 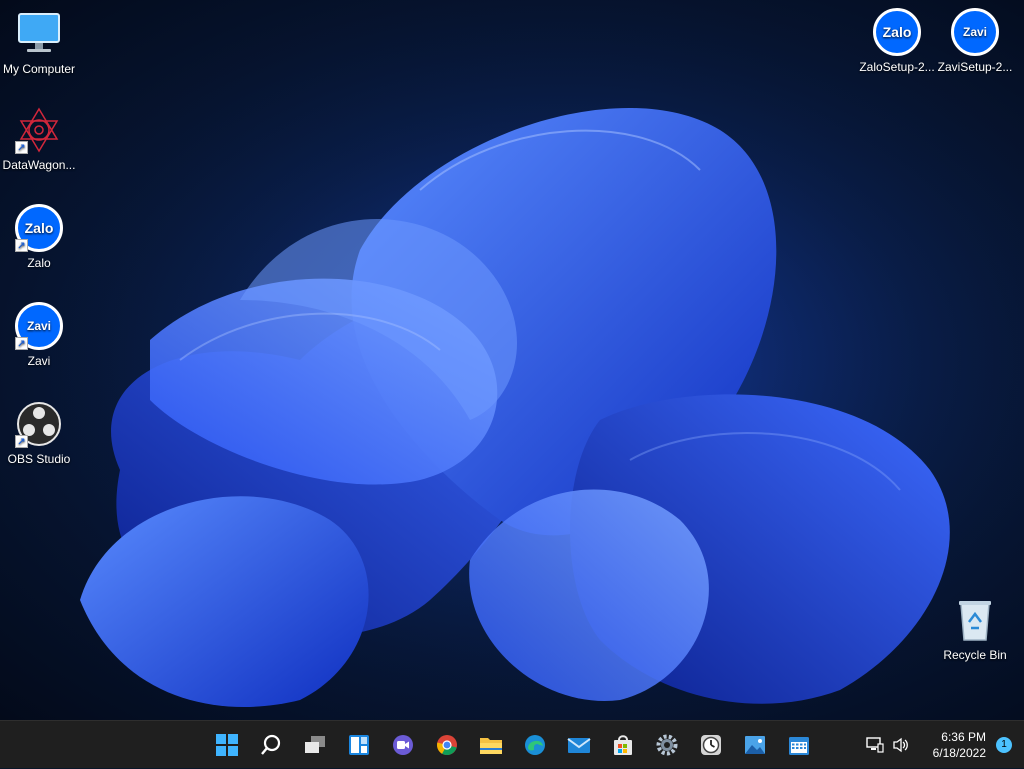 I want to click on zalo-setup-icon: Zalo, so click(x=897, y=32).